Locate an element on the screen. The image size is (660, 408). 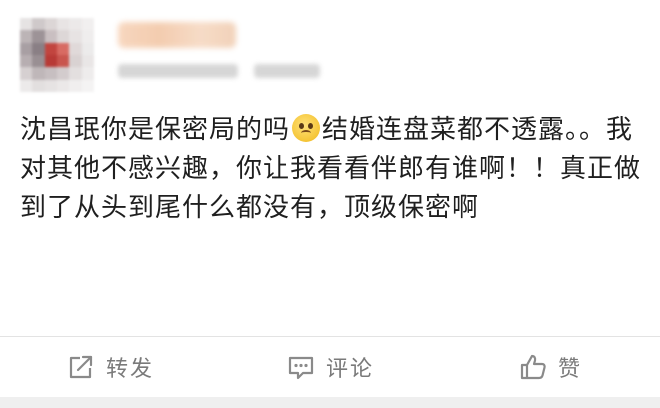
username-redacted is located at coordinates (177, 35).